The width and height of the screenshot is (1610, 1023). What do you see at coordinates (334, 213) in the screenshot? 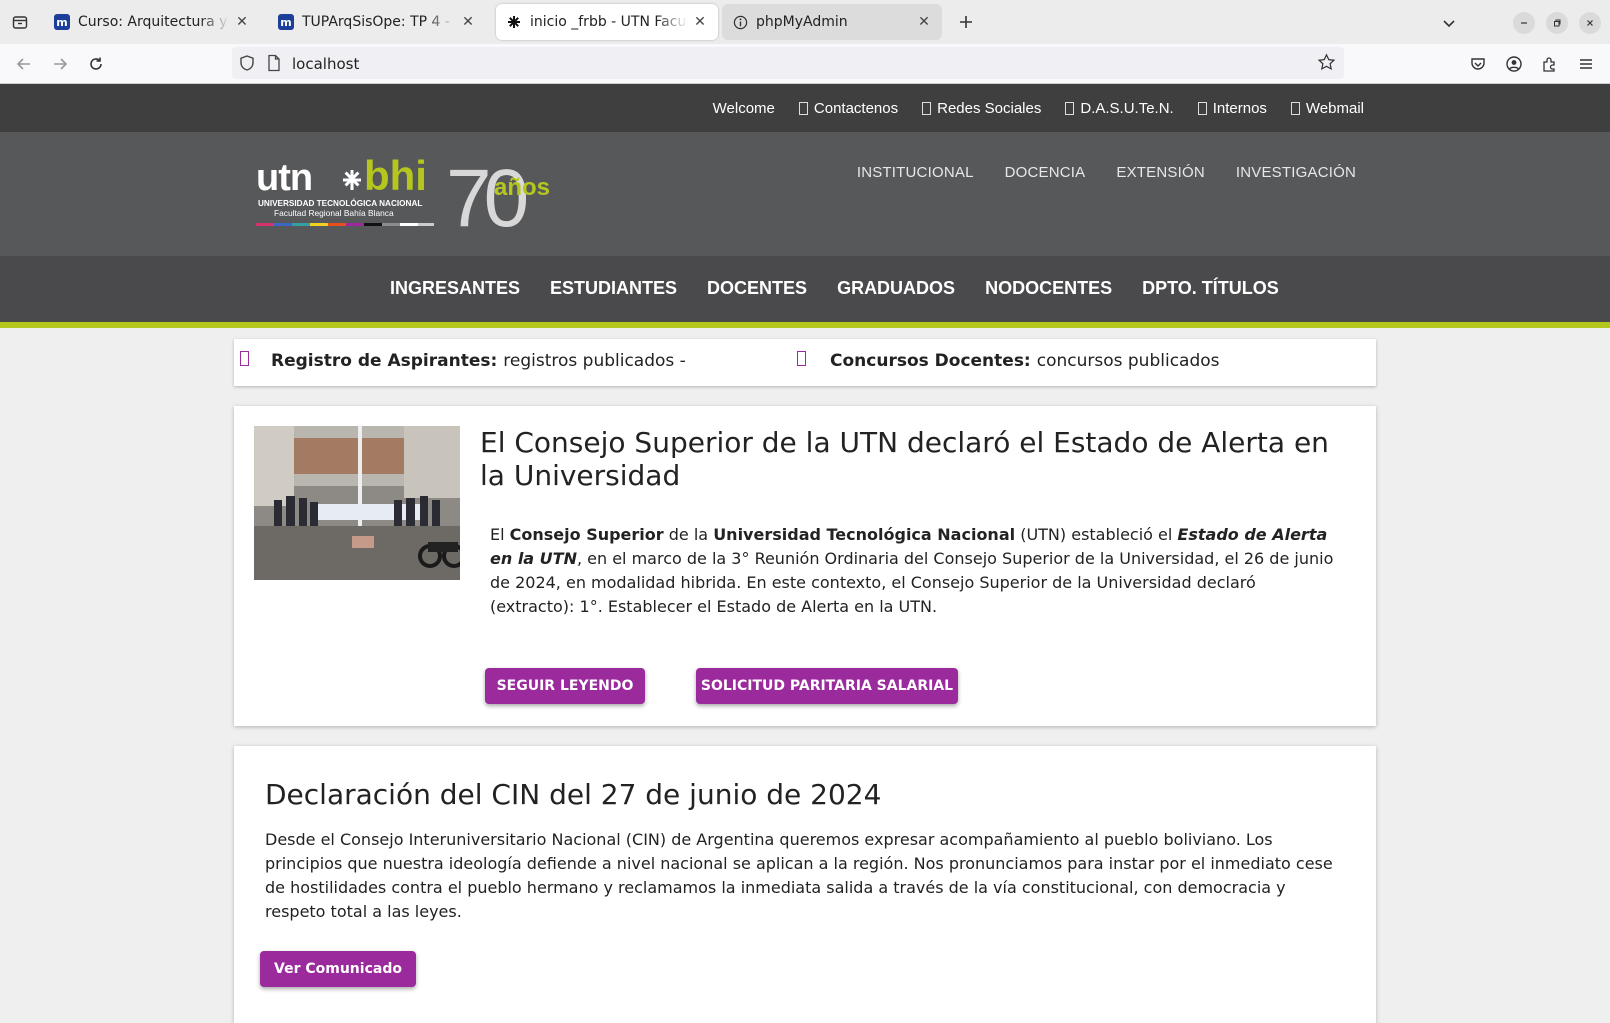
I see `svg-text: Facultad Regional Bahía Blanca` at bounding box center [334, 213].